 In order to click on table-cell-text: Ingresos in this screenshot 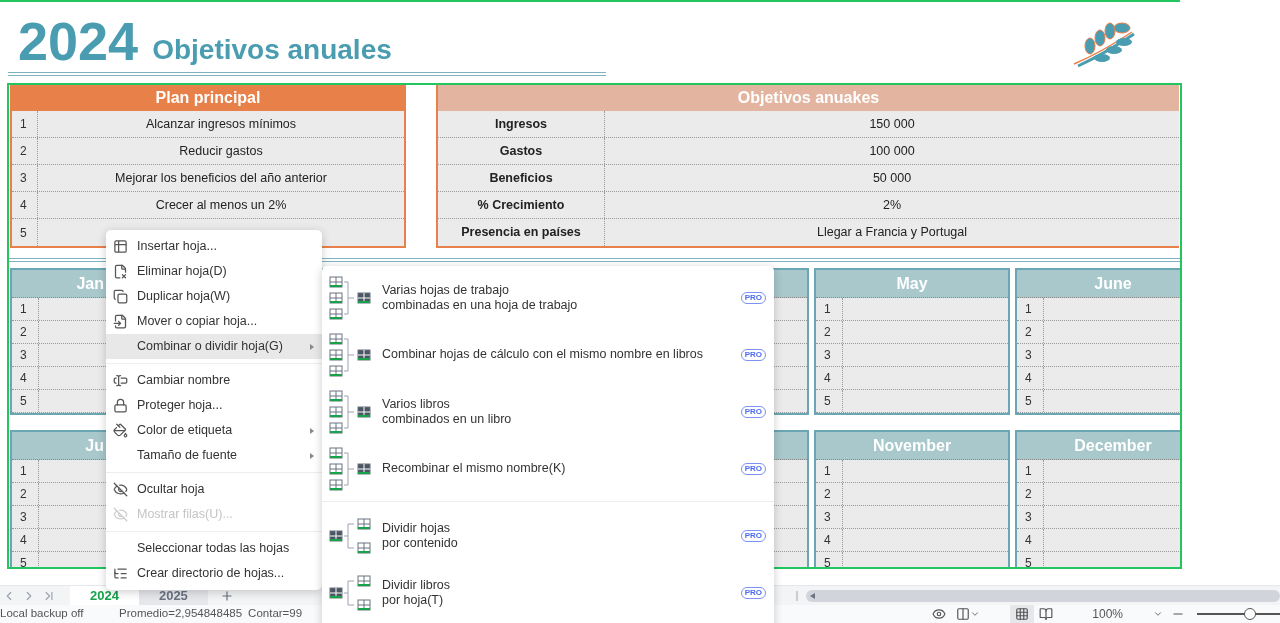, I will do `click(521, 124)`.